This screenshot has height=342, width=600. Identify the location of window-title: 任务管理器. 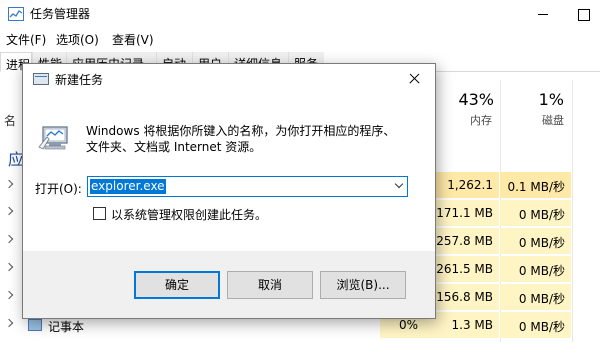
(60, 14).